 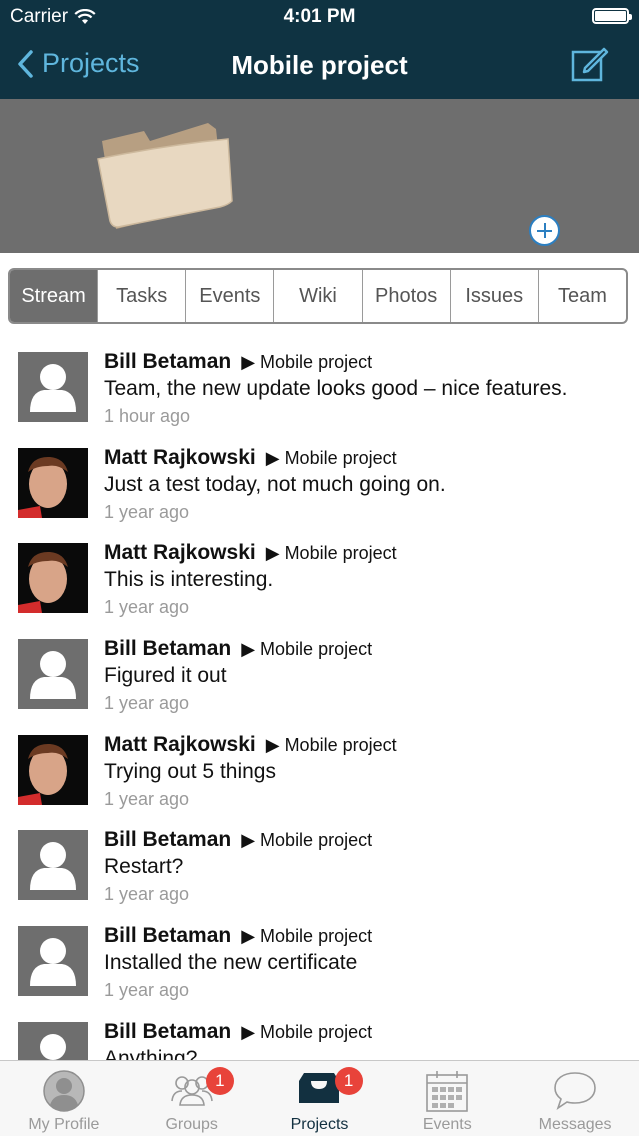 What do you see at coordinates (575, 1091) in the screenshot?
I see `messages-icon` at bounding box center [575, 1091].